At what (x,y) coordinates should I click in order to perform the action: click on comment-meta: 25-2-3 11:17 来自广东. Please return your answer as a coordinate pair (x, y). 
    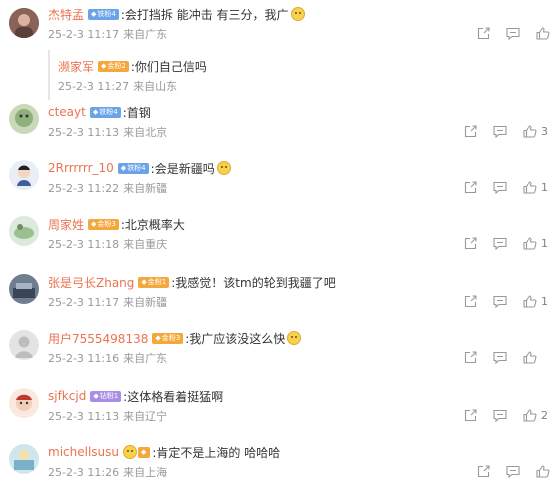
    Looking at the image, I should click on (109, 34).